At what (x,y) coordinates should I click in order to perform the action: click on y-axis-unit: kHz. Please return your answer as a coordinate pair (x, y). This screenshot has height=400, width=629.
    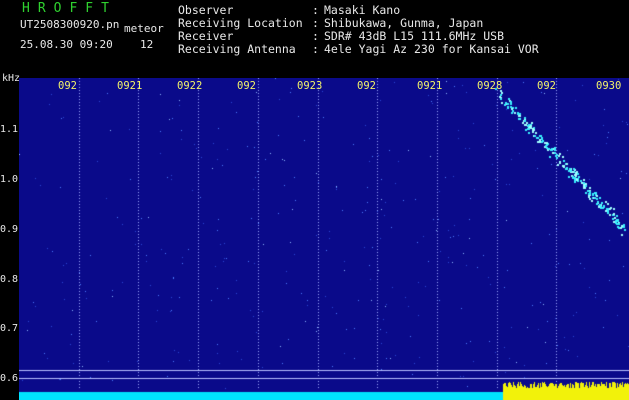
    Looking at the image, I should click on (11, 78).